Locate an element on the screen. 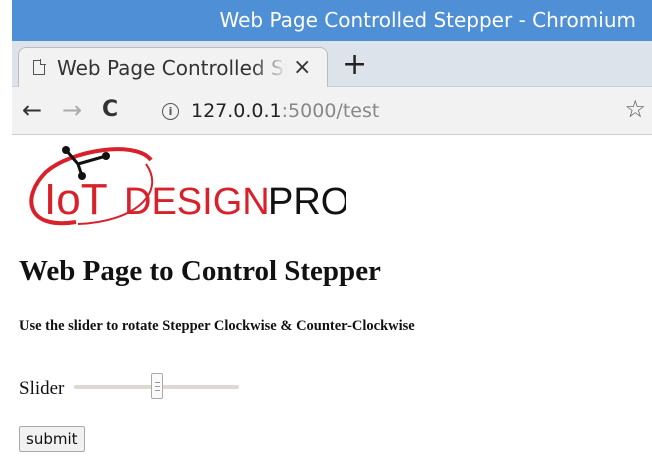 The width and height of the screenshot is (652, 457). browser-tab: Web Page Controlled Stepper × is located at coordinates (173, 67).